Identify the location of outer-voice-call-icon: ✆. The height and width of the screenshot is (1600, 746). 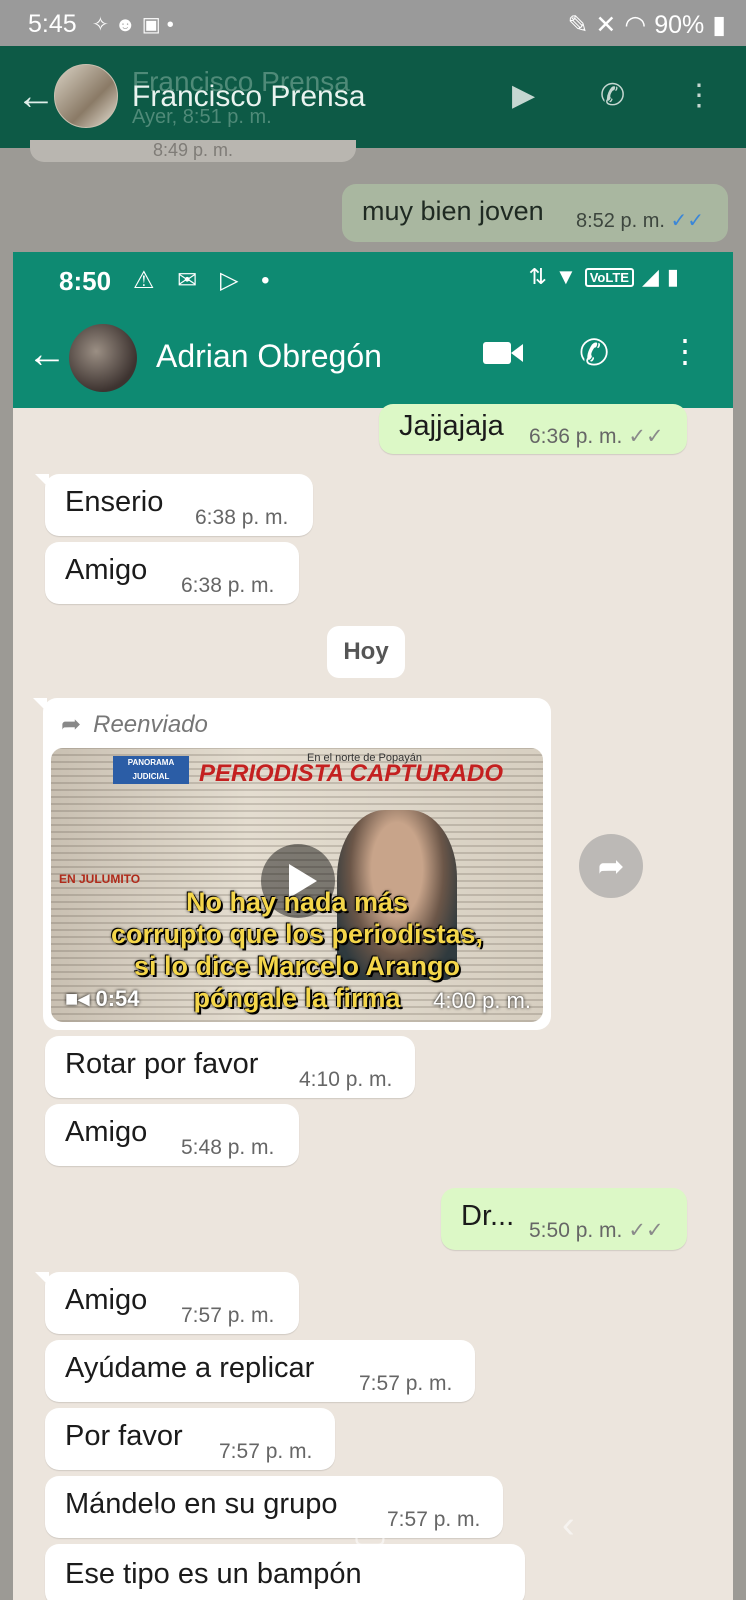
(612, 95).